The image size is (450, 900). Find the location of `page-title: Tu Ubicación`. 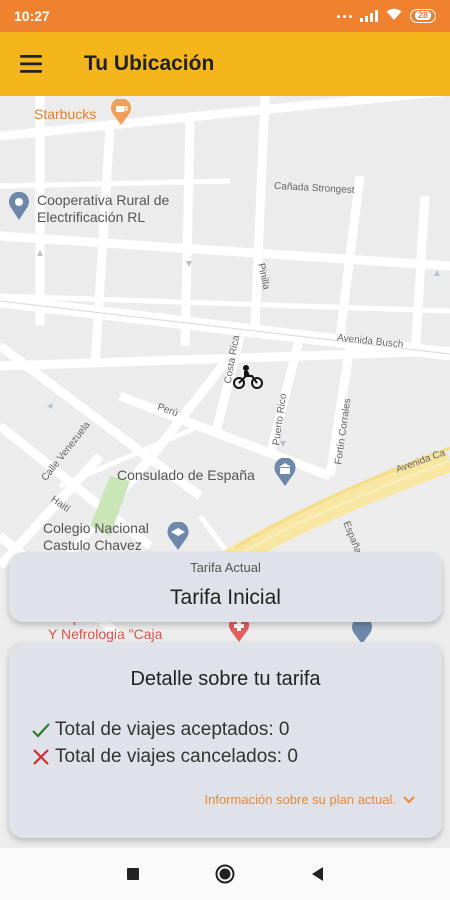

page-title: Tu Ubicación is located at coordinates (149, 63).